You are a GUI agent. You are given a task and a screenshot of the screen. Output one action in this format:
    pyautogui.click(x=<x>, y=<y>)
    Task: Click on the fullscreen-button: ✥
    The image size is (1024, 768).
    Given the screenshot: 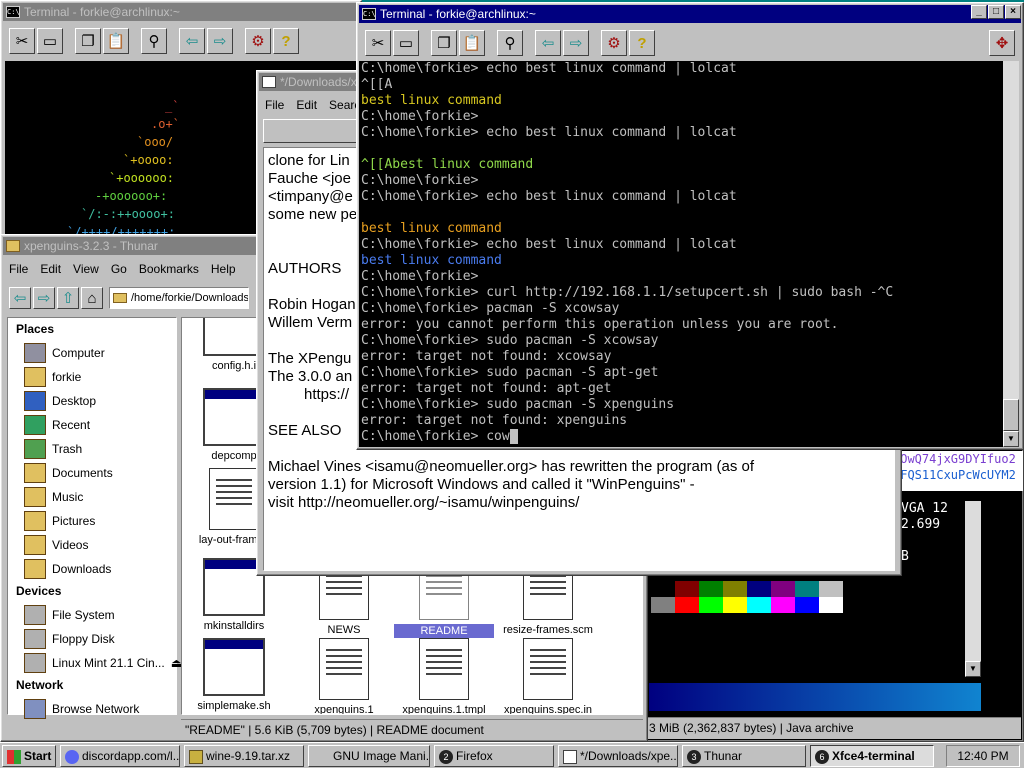 What is the action you would take?
    pyautogui.click(x=1002, y=43)
    